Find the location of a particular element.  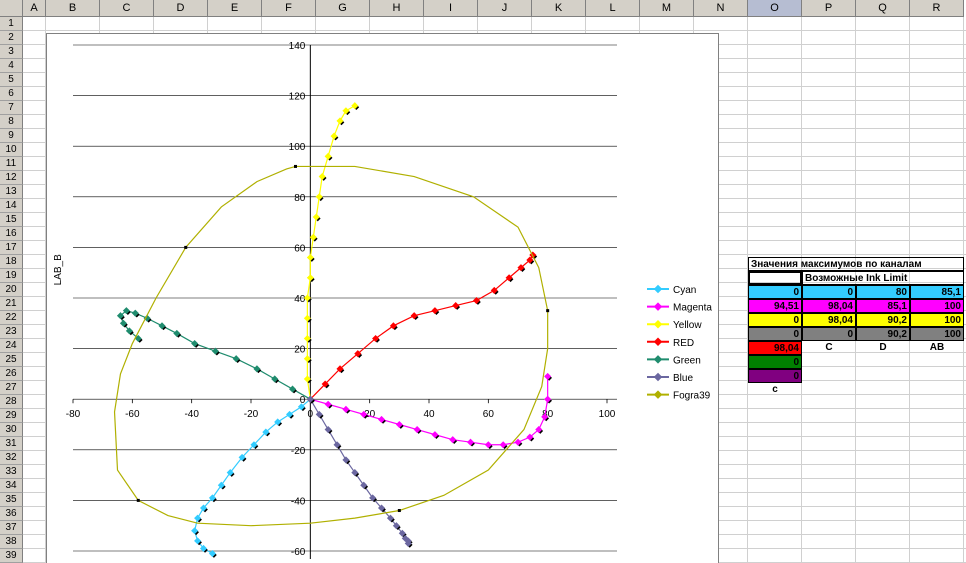

row-header-3: 3 is located at coordinates (11, 52).